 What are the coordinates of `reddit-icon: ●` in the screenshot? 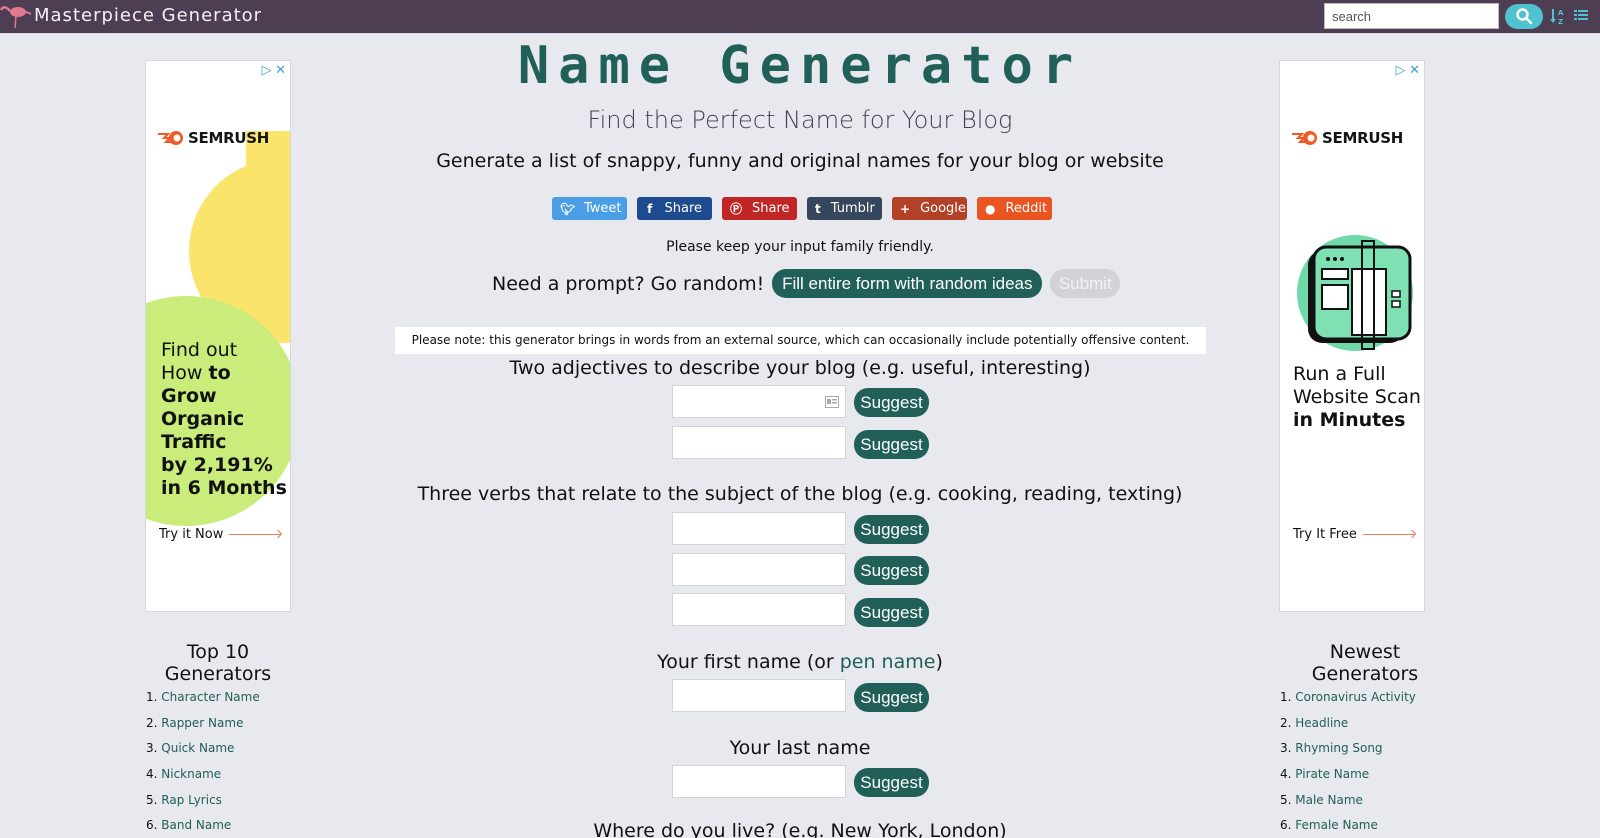 It's located at (990, 208).